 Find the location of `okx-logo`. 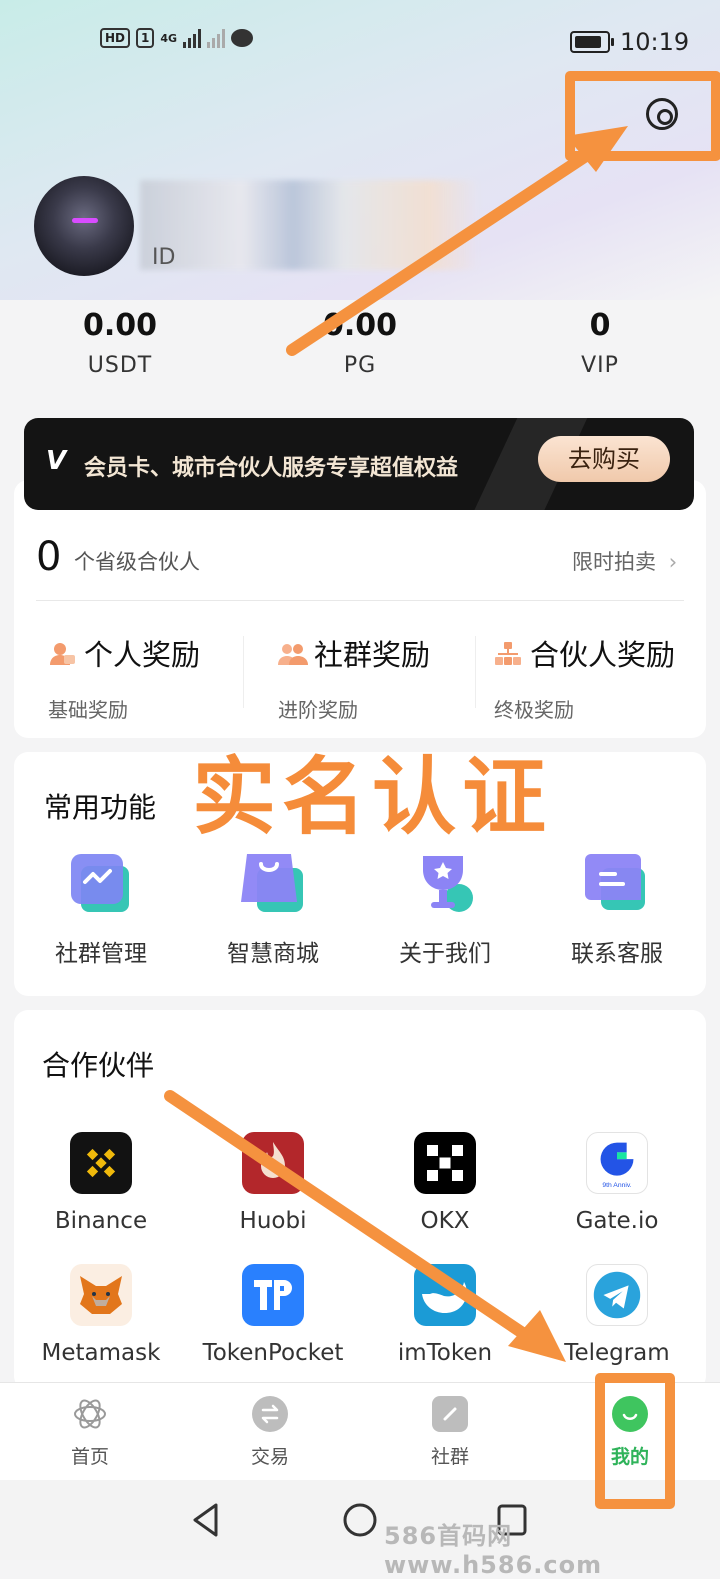

okx-logo is located at coordinates (445, 1163).